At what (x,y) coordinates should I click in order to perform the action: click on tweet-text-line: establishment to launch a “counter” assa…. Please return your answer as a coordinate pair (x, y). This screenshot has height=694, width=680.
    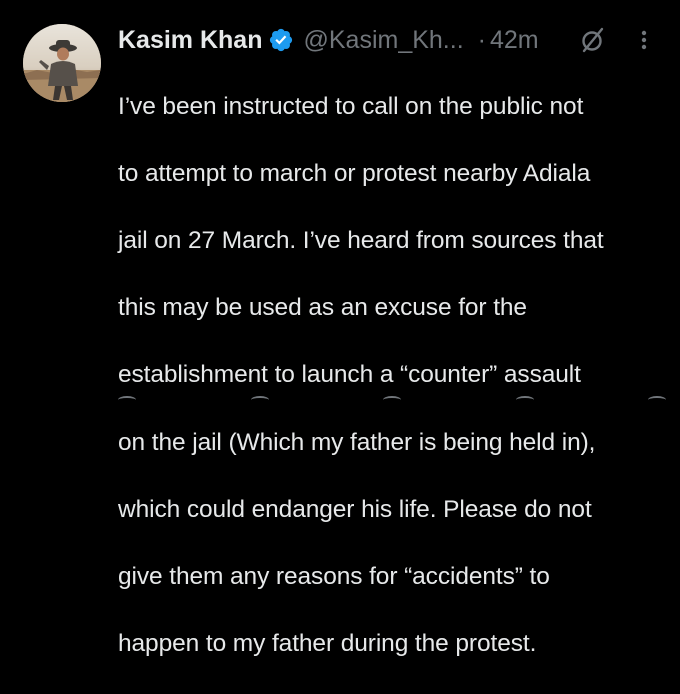
    Looking at the image, I should click on (349, 375).